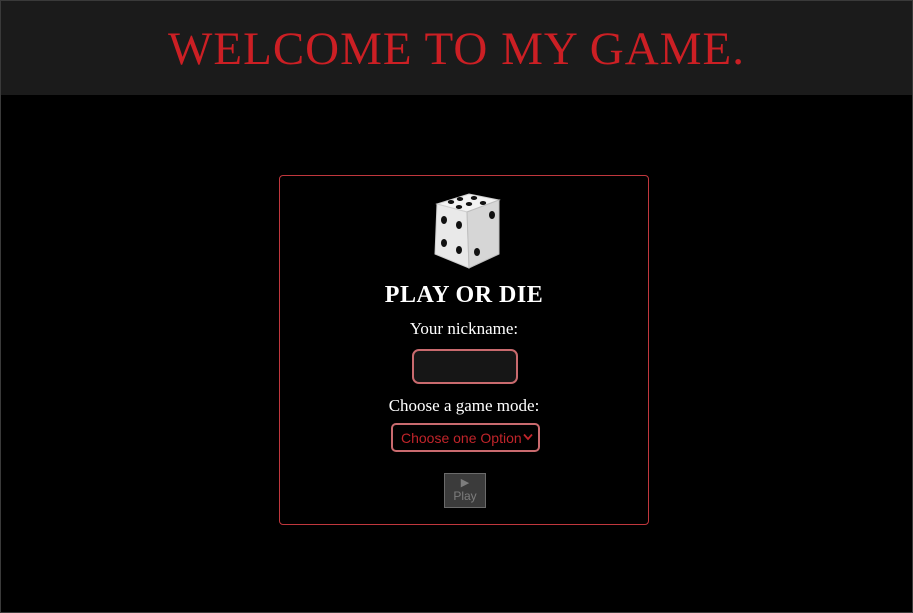 This screenshot has height=613, width=913. Describe the element at coordinates (528, 437) in the screenshot. I see `chevron-down-icon` at that location.